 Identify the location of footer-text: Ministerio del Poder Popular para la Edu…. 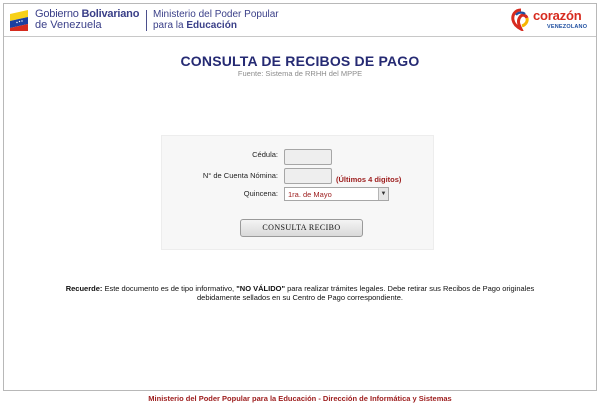
(300, 398).